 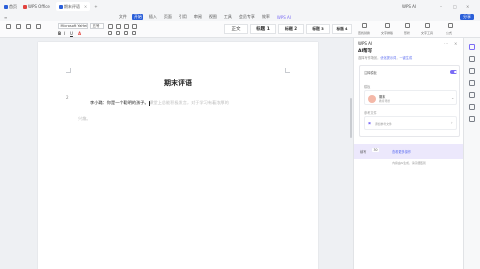 I want to click on shape-icon, so click(x=407, y=25).